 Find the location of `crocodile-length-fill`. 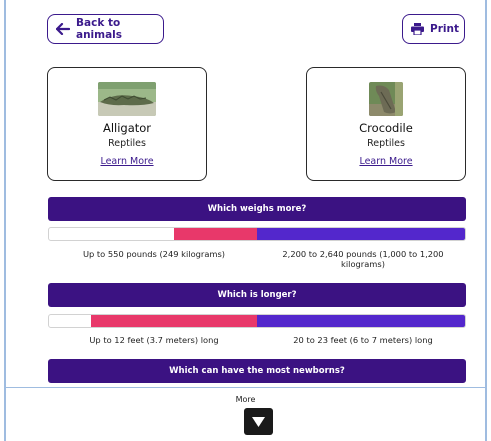

crocodile-length-fill is located at coordinates (361, 321).